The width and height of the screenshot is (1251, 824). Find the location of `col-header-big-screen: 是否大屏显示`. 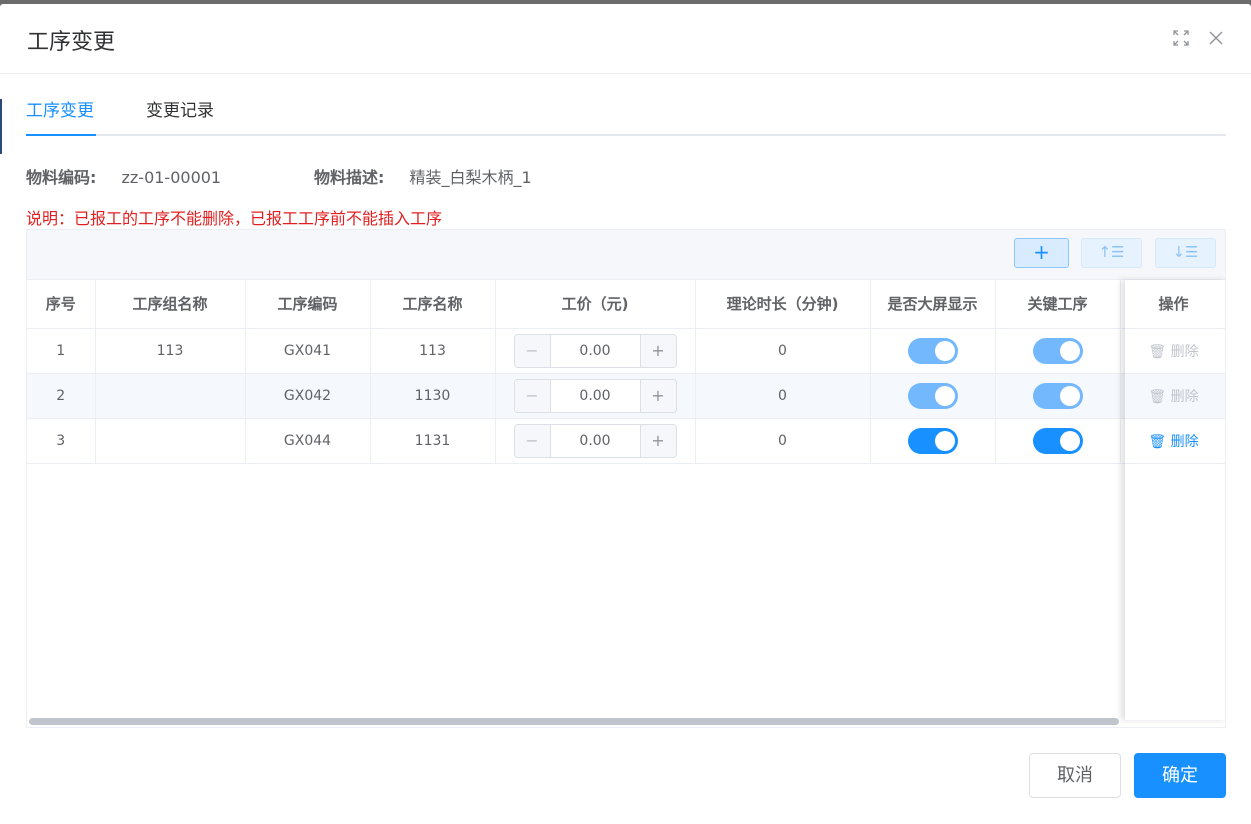

col-header-big-screen: 是否大屏显示 is located at coordinates (933, 304).